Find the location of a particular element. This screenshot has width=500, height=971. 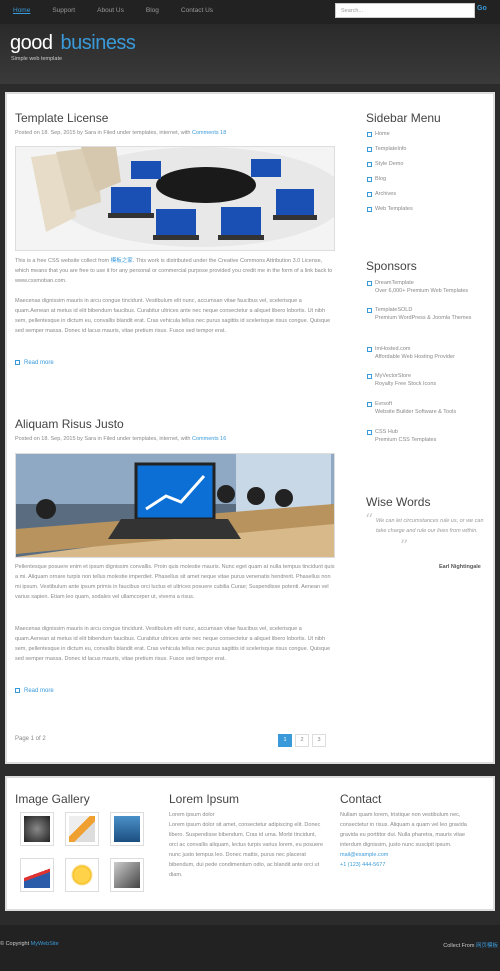

footer is located at coordinates (250, 948).